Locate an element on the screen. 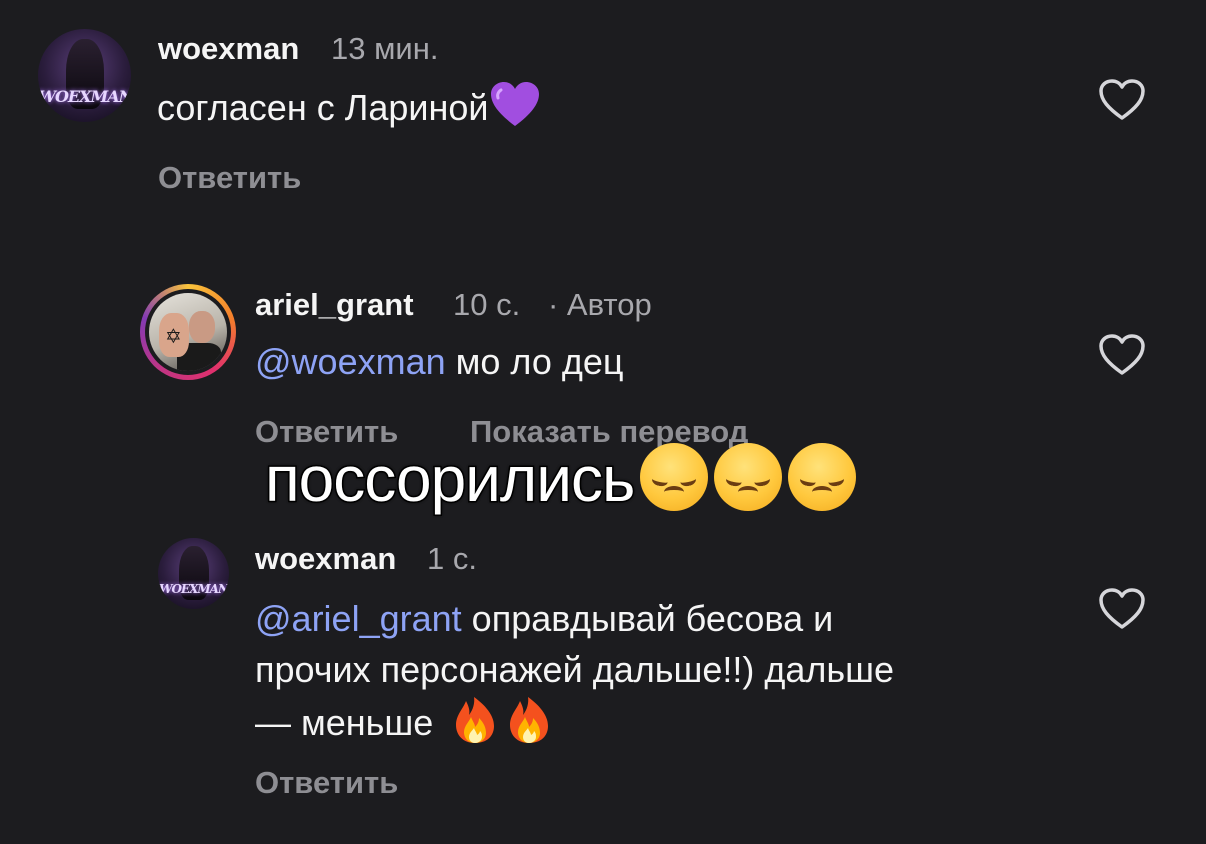 The width and height of the screenshot is (1206, 844). comment-text: @woexman мо ло дец is located at coordinates (439, 361).